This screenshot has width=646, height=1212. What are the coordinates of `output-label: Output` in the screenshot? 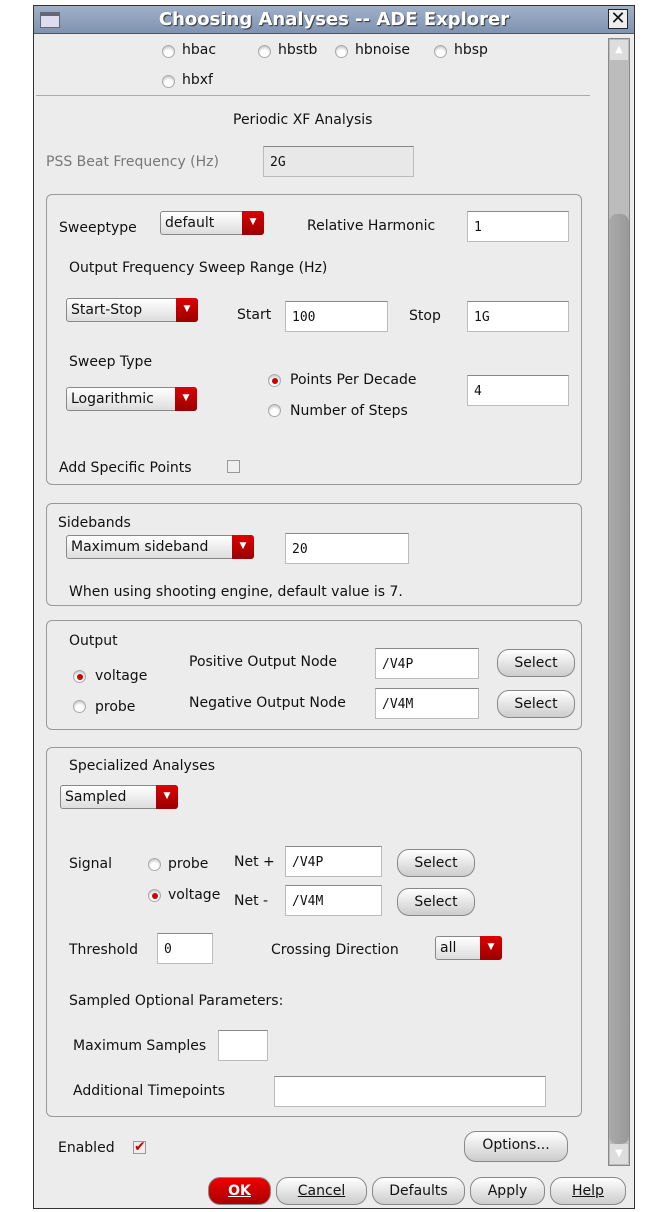 It's located at (93, 641).